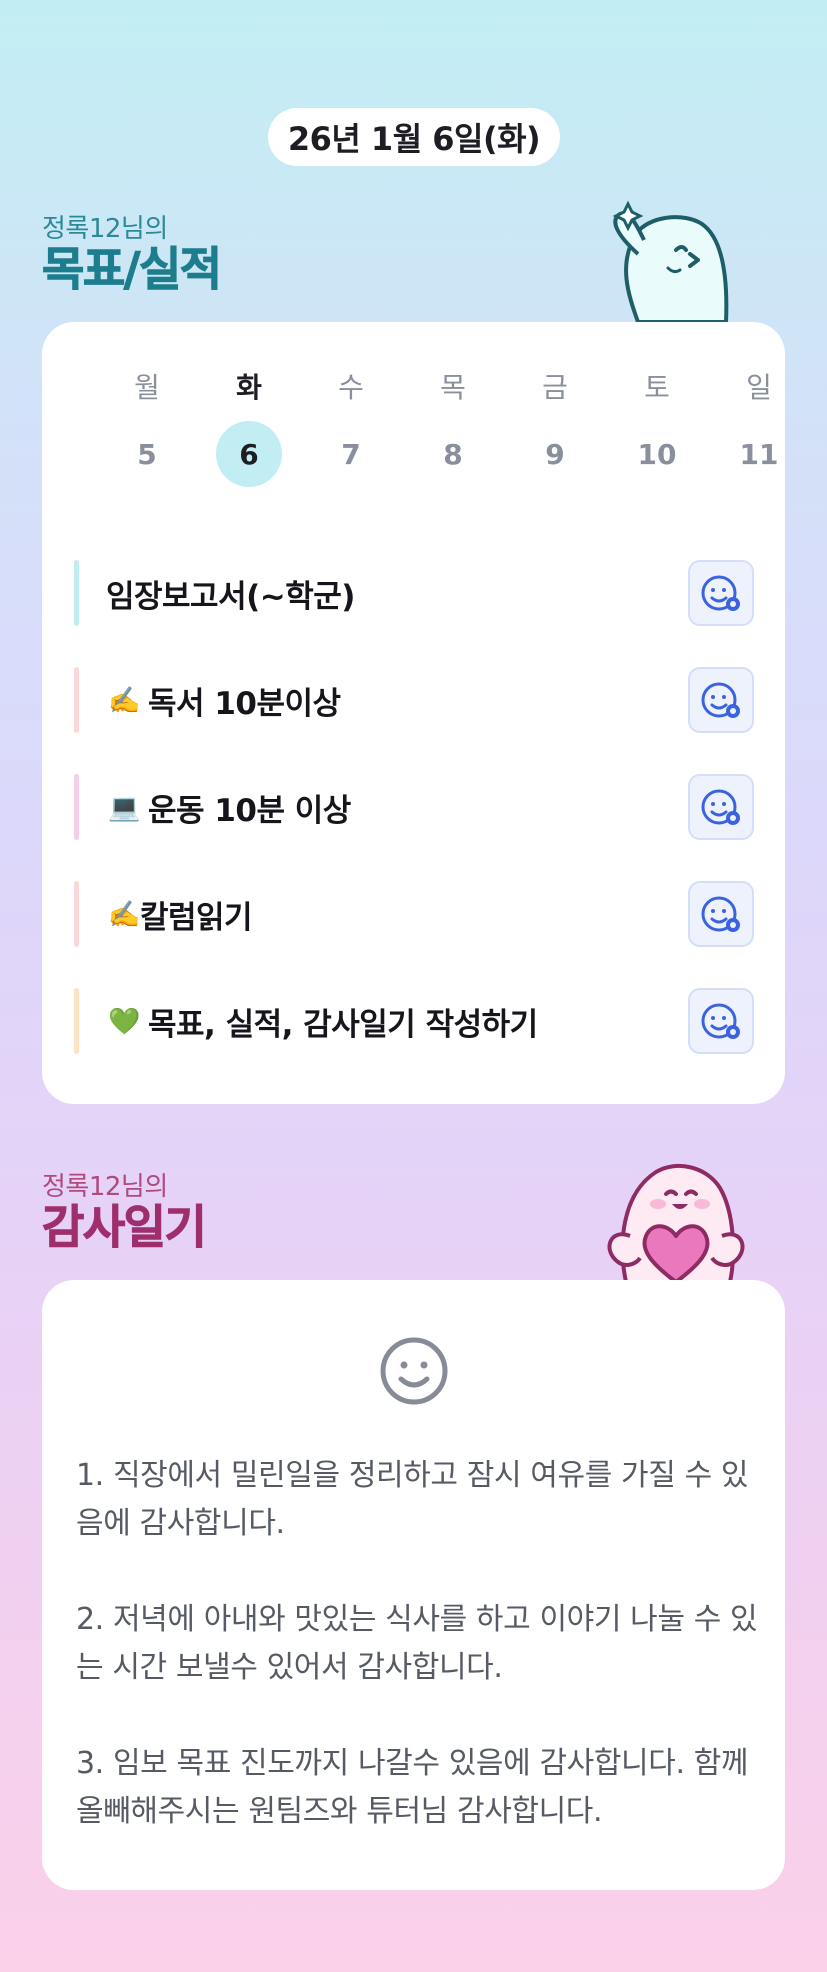  I want to click on goal-text: 칼럼읽기, so click(196, 918).